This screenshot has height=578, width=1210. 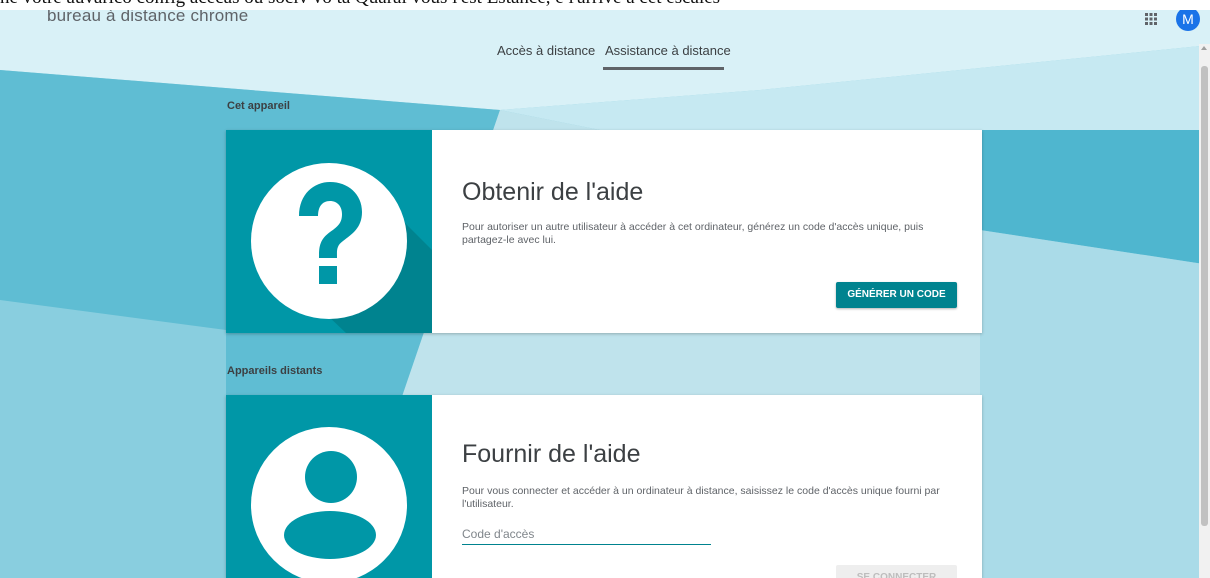 I want to click on account-avatar: M, so click(x=1188, y=19).